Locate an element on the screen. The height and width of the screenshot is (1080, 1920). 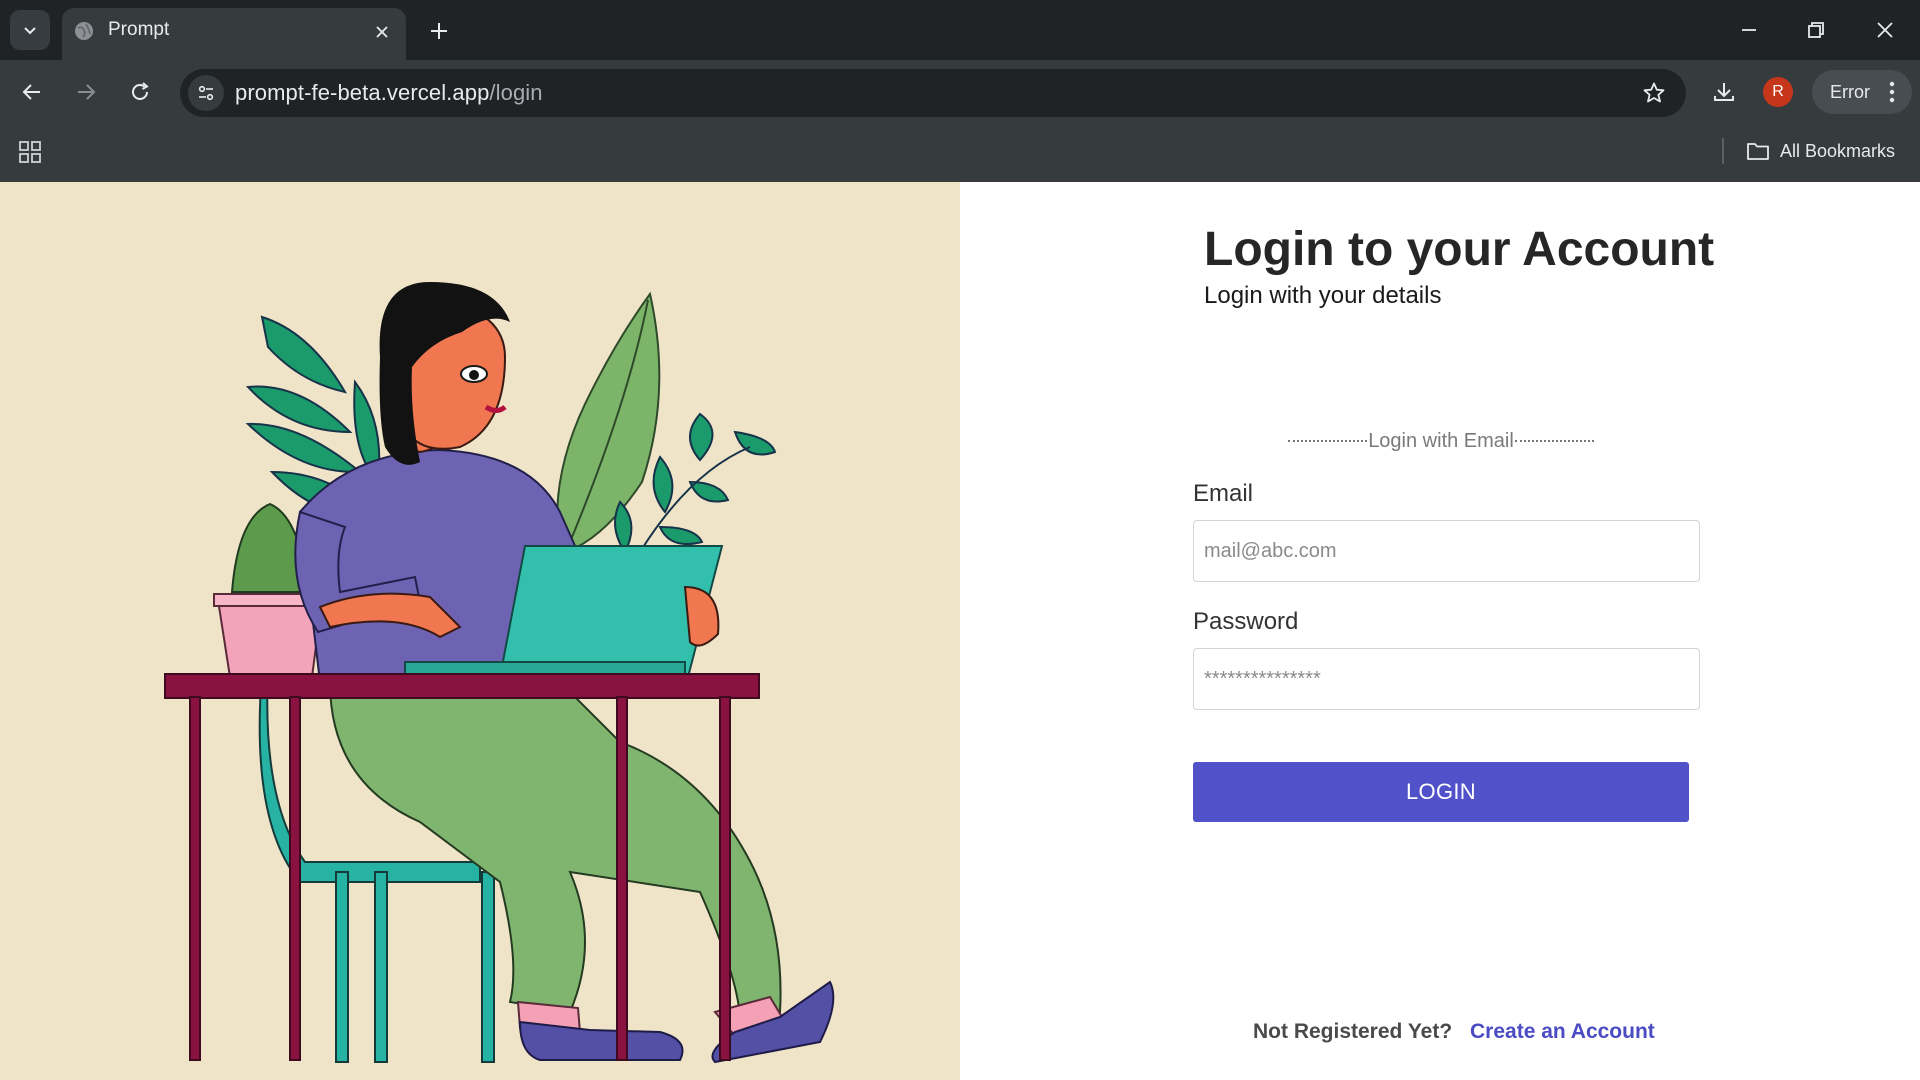
site-info-button is located at coordinates (206, 93).